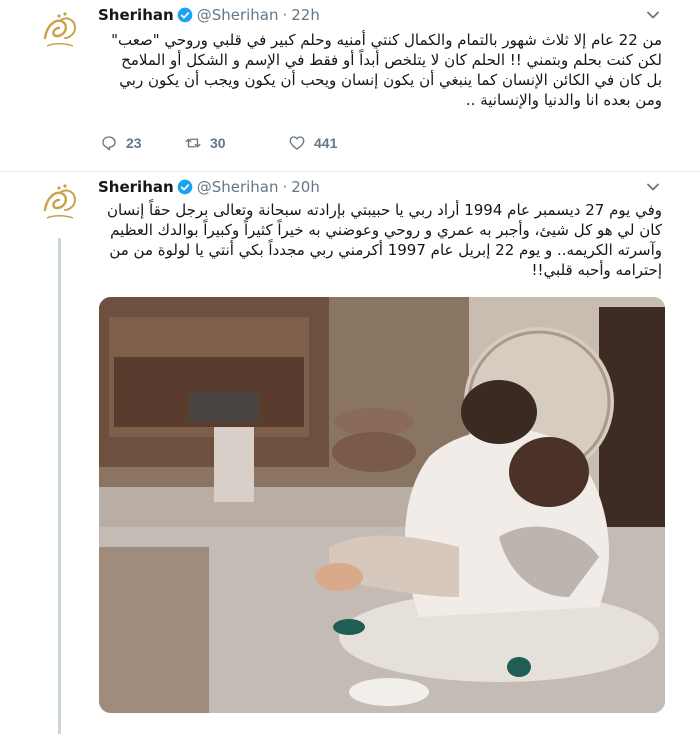  I want to click on retweet-icon, so click(193, 143).